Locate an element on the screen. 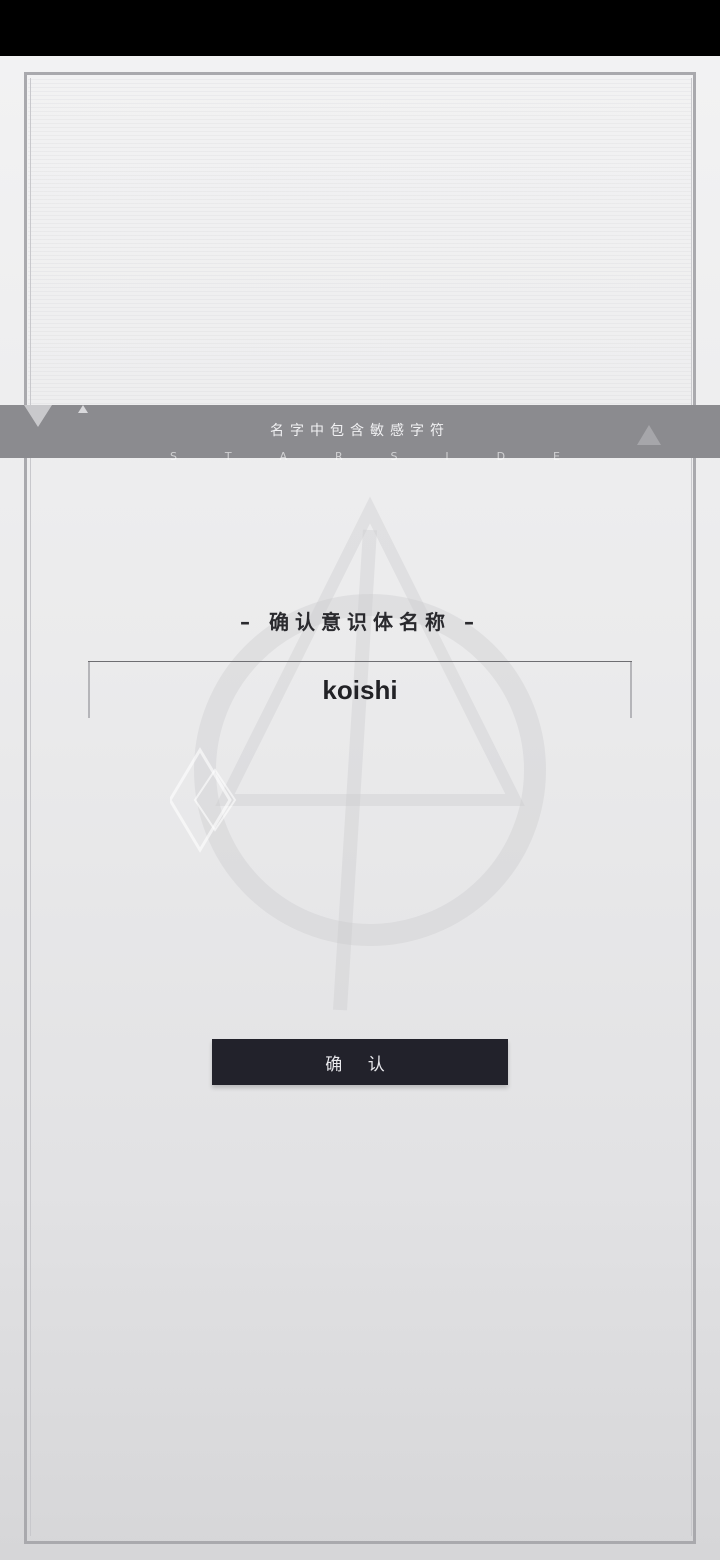 The image size is (720, 1560). name-input is located at coordinates (360, 690).